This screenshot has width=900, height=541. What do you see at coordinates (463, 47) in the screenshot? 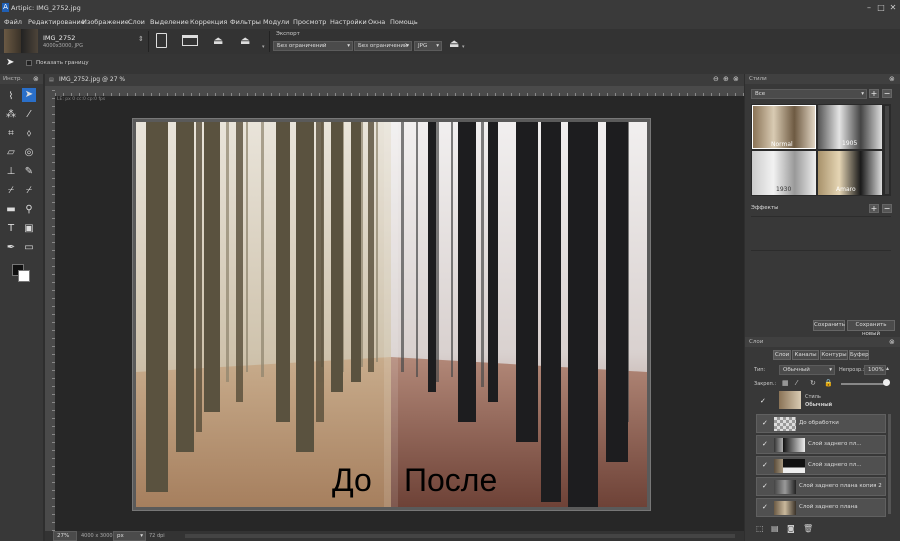
I see `export-dropdown-icon: ▾` at bounding box center [463, 47].